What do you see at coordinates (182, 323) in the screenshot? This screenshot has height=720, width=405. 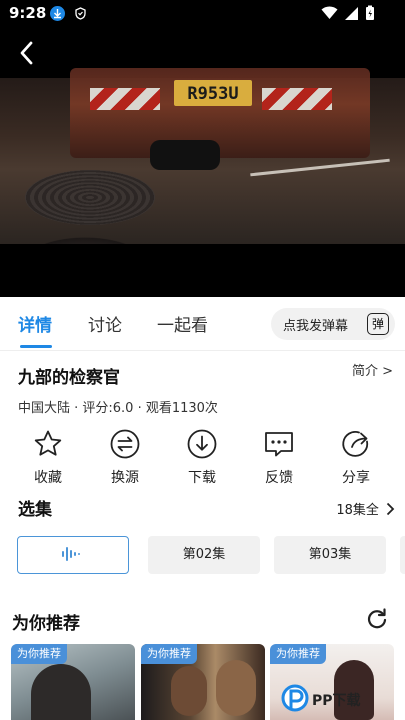 I see `tab-watch-together: 一起看` at bounding box center [182, 323].